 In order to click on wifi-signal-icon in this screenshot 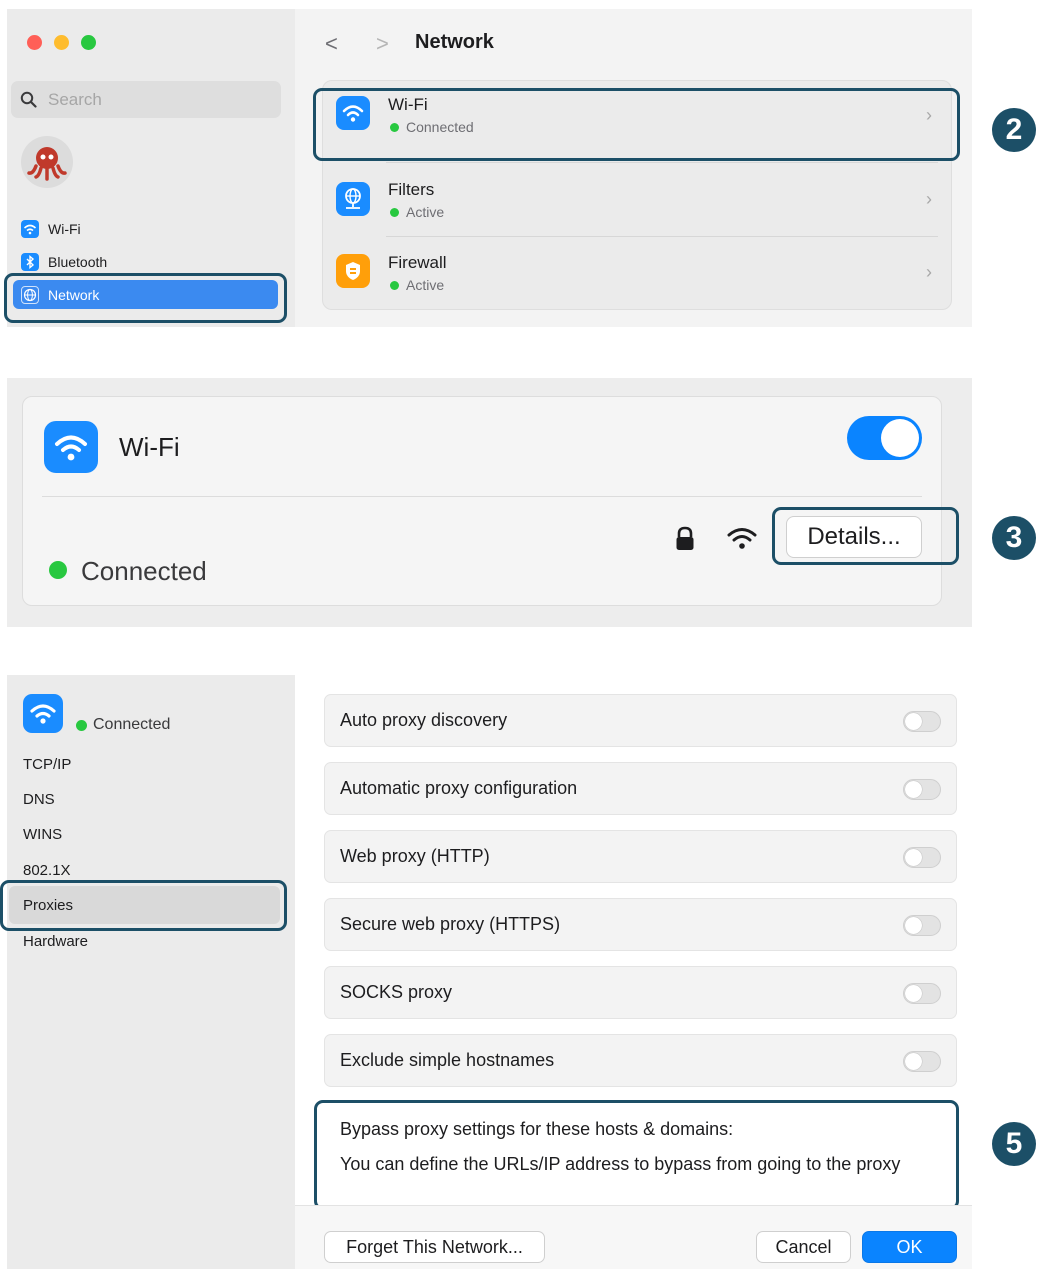, I will do `click(742, 538)`.